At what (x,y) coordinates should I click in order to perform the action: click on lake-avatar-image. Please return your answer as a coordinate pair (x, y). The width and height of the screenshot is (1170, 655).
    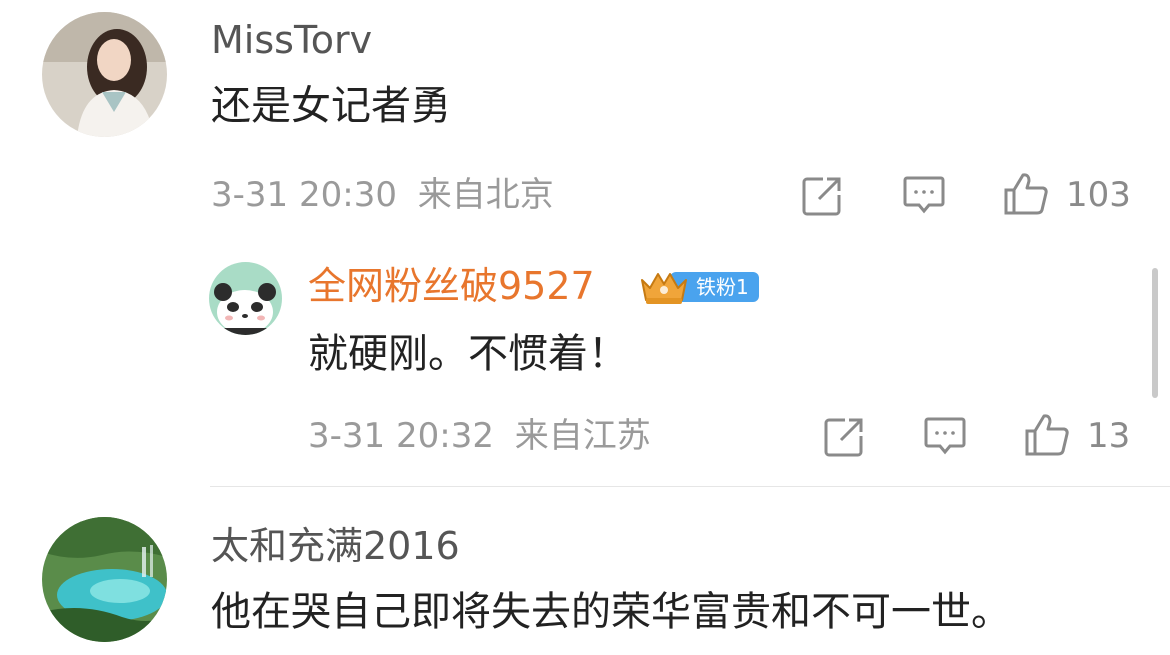
    Looking at the image, I should click on (104, 579).